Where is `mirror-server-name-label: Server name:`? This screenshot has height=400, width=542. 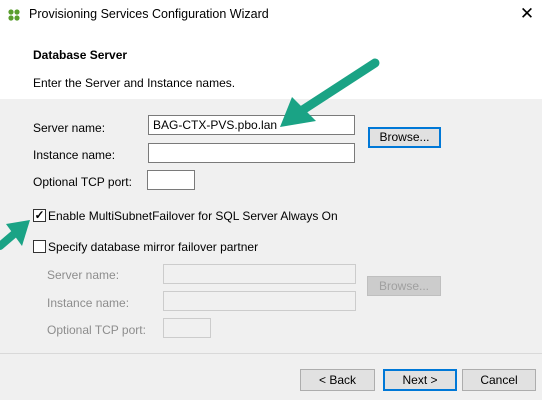
mirror-server-name-label: Server name: is located at coordinates (83, 275).